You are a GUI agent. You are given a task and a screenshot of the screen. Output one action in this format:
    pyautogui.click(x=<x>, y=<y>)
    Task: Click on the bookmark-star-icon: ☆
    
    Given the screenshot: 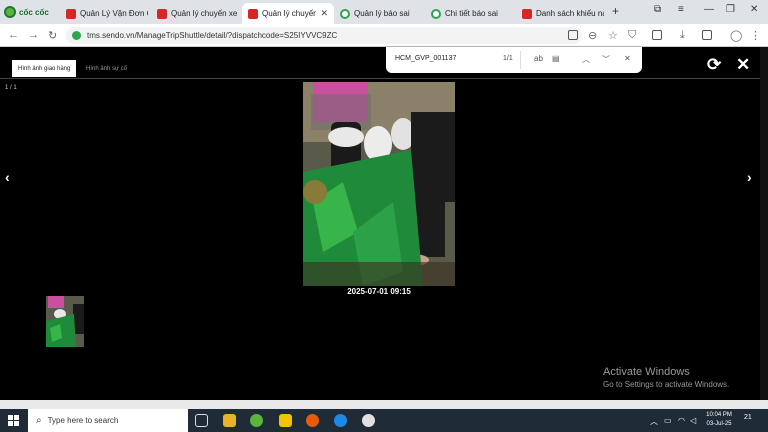 What is the action you would take?
    pyautogui.click(x=613, y=35)
    